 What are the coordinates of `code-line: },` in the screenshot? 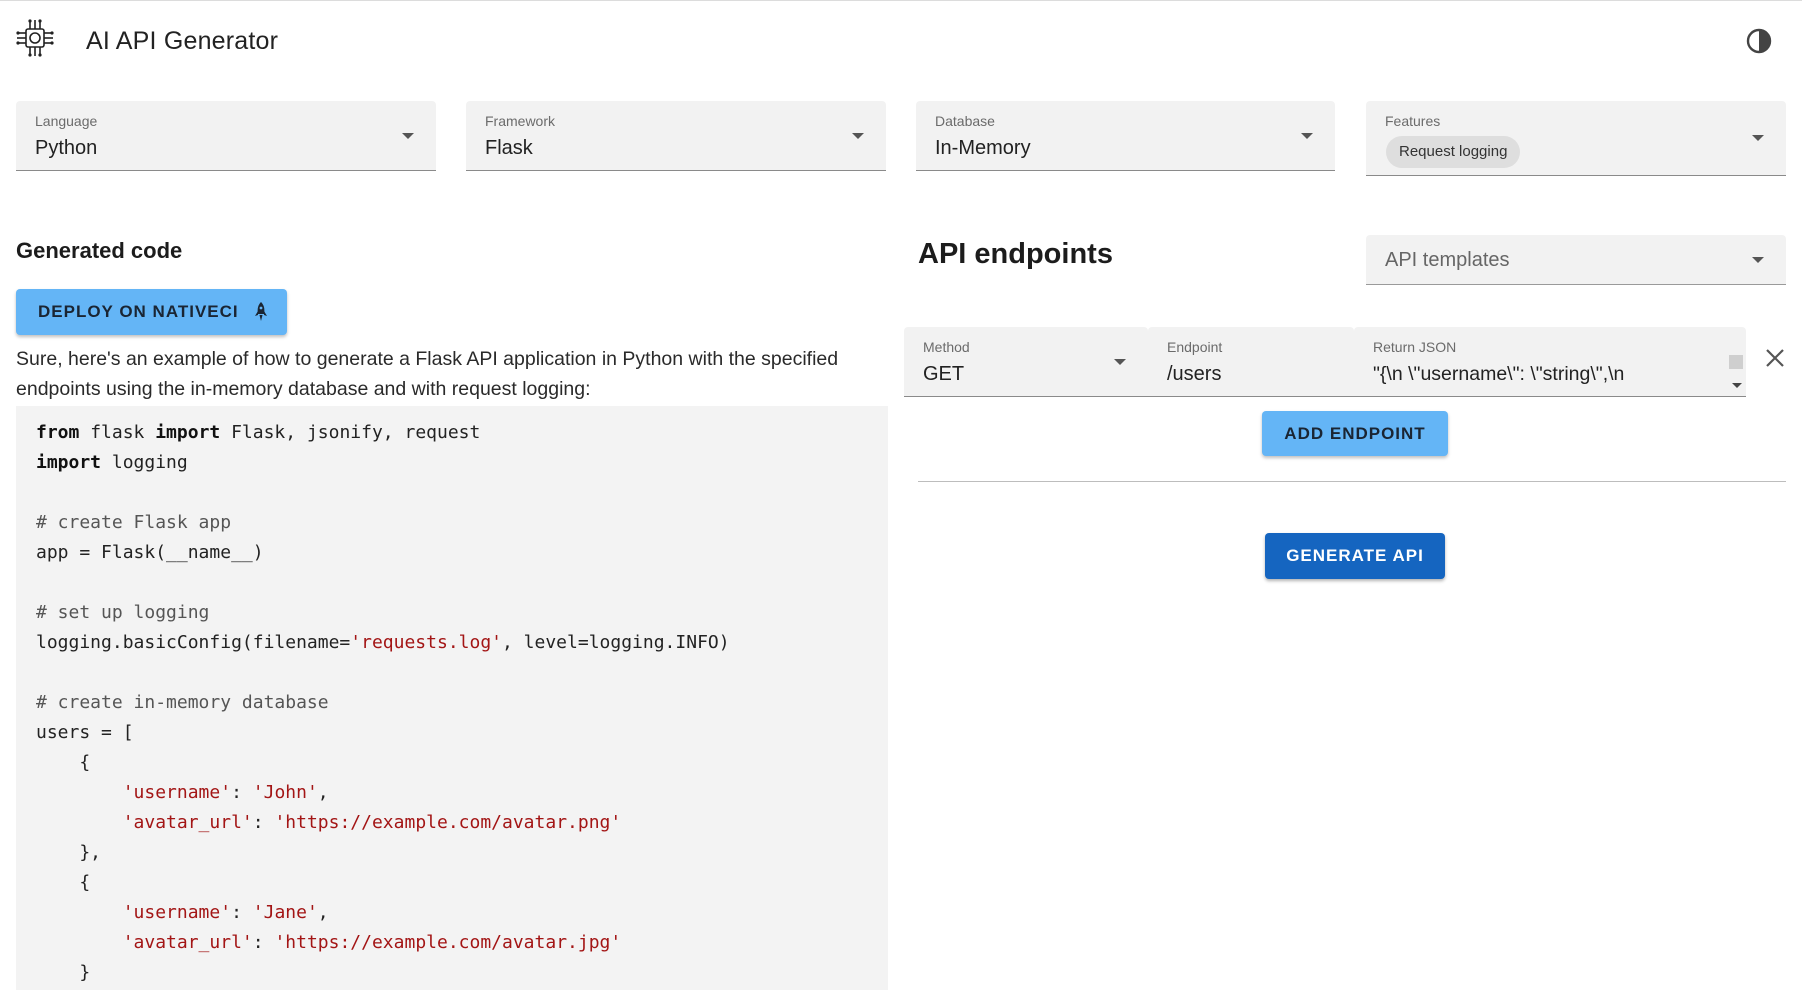 It's located at (462, 853).